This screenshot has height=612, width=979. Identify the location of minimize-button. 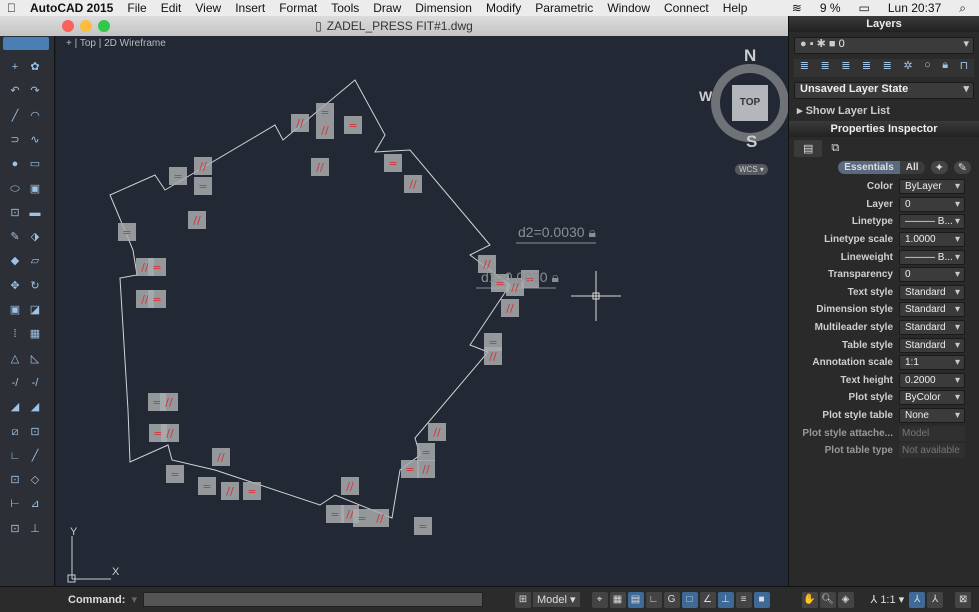
(86, 26).